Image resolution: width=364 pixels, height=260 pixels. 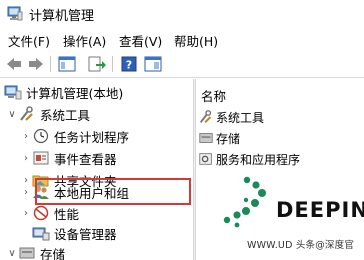 I want to click on arrow-right-icon, so click(x=36, y=64).